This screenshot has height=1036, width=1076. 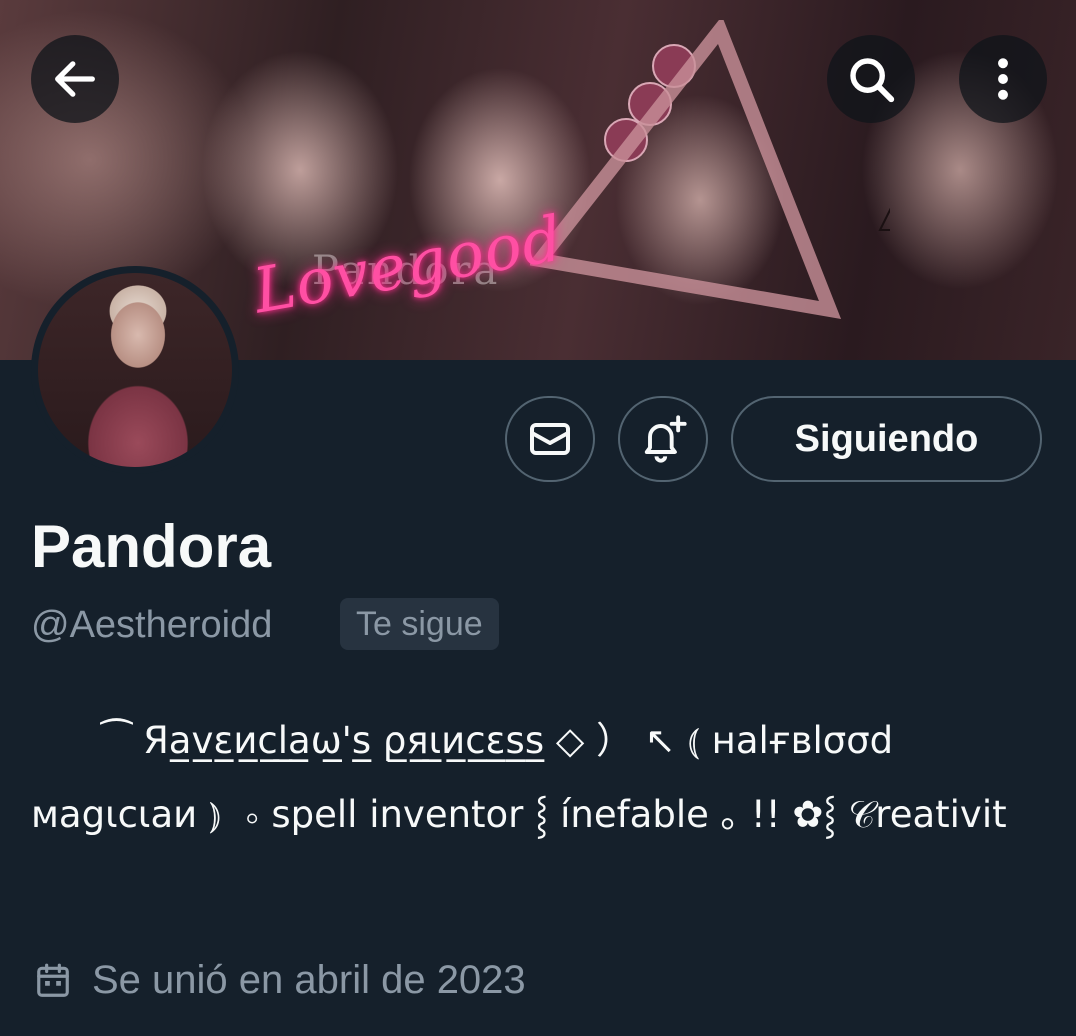 I want to click on bell-plus-icon, so click(x=665, y=439).